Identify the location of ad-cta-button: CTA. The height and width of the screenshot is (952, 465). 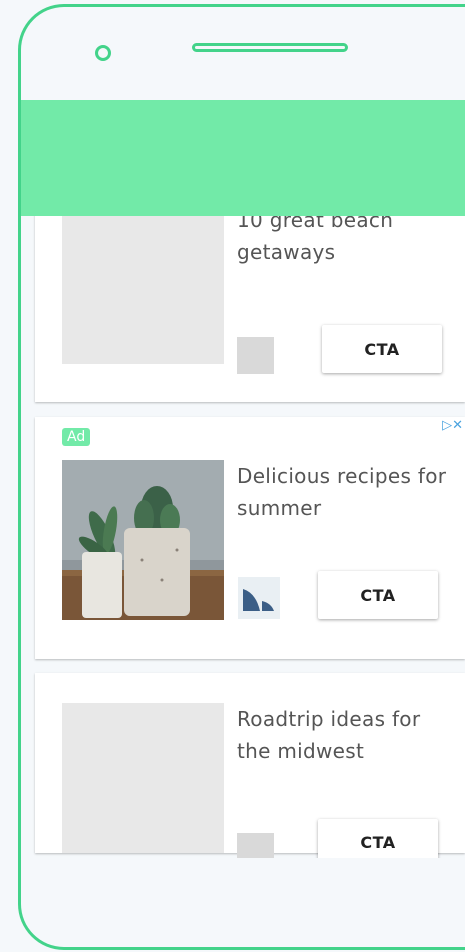
(378, 595).